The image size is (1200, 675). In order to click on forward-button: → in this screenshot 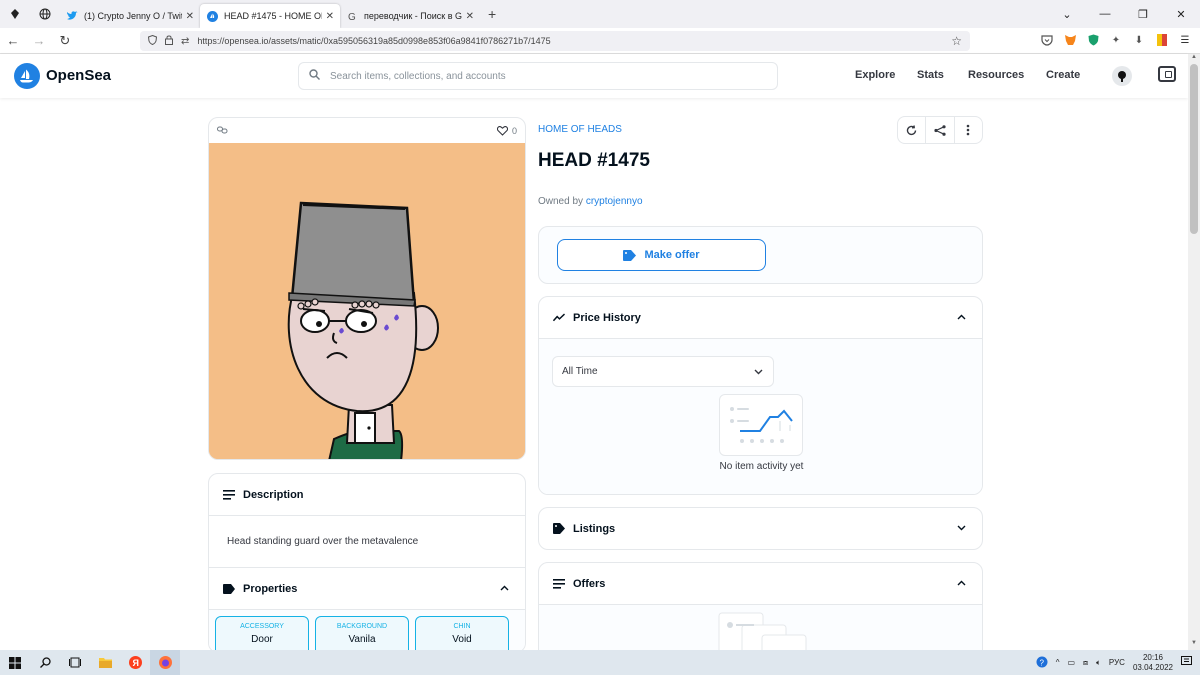, I will do `click(39, 41)`.